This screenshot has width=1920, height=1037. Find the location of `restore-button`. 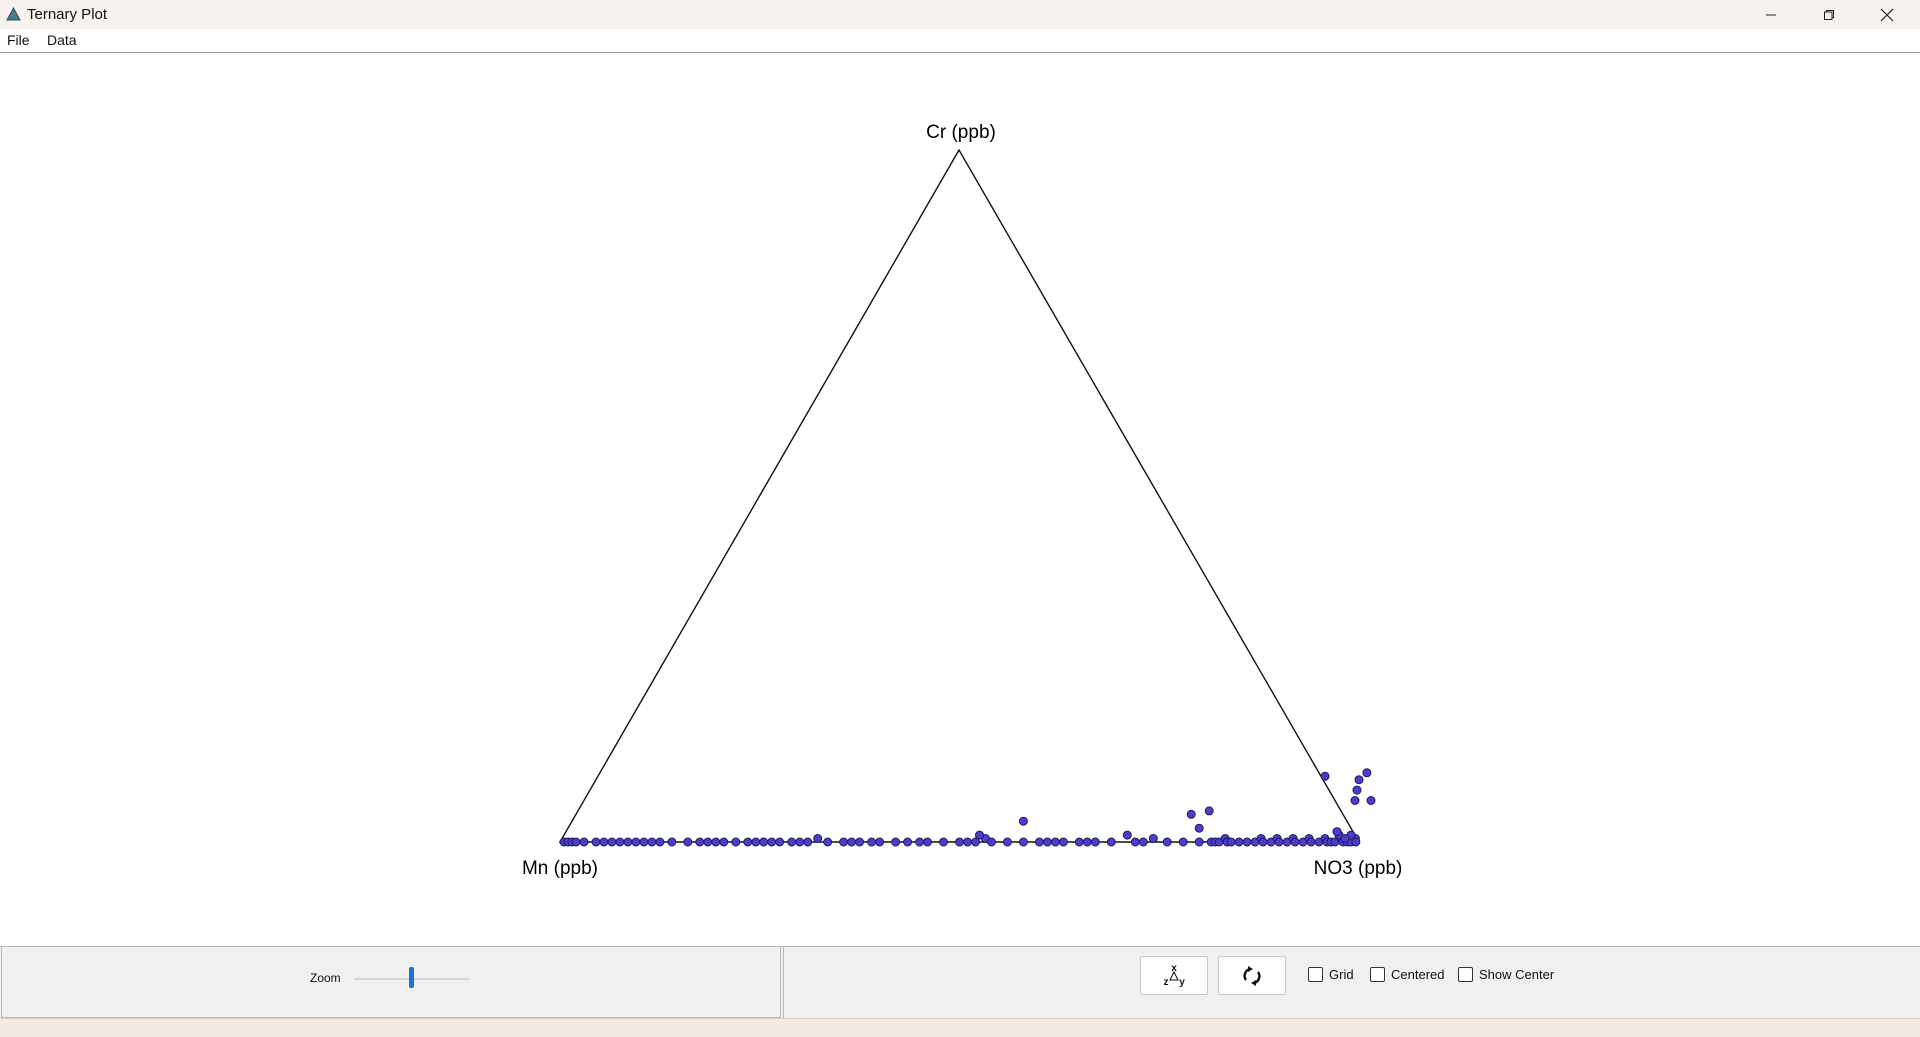

restore-button is located at coordinates (1829, 14).